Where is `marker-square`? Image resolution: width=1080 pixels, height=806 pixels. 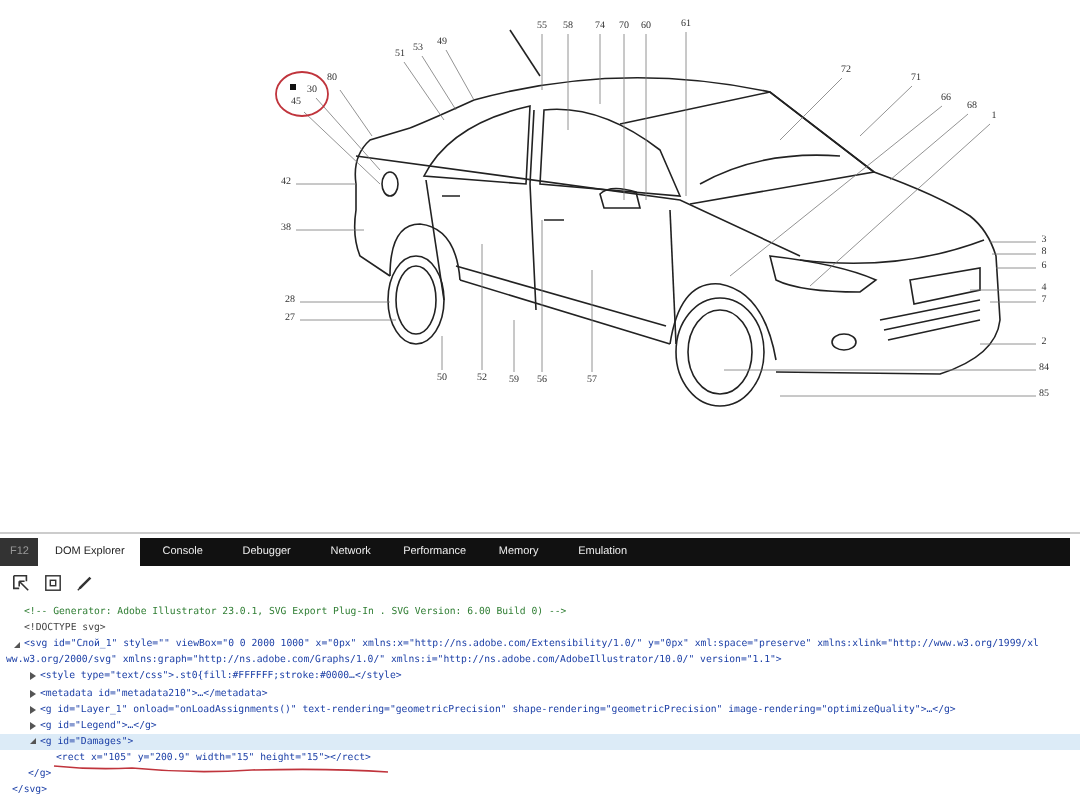 marker-square is located at coordinates (293, 87).